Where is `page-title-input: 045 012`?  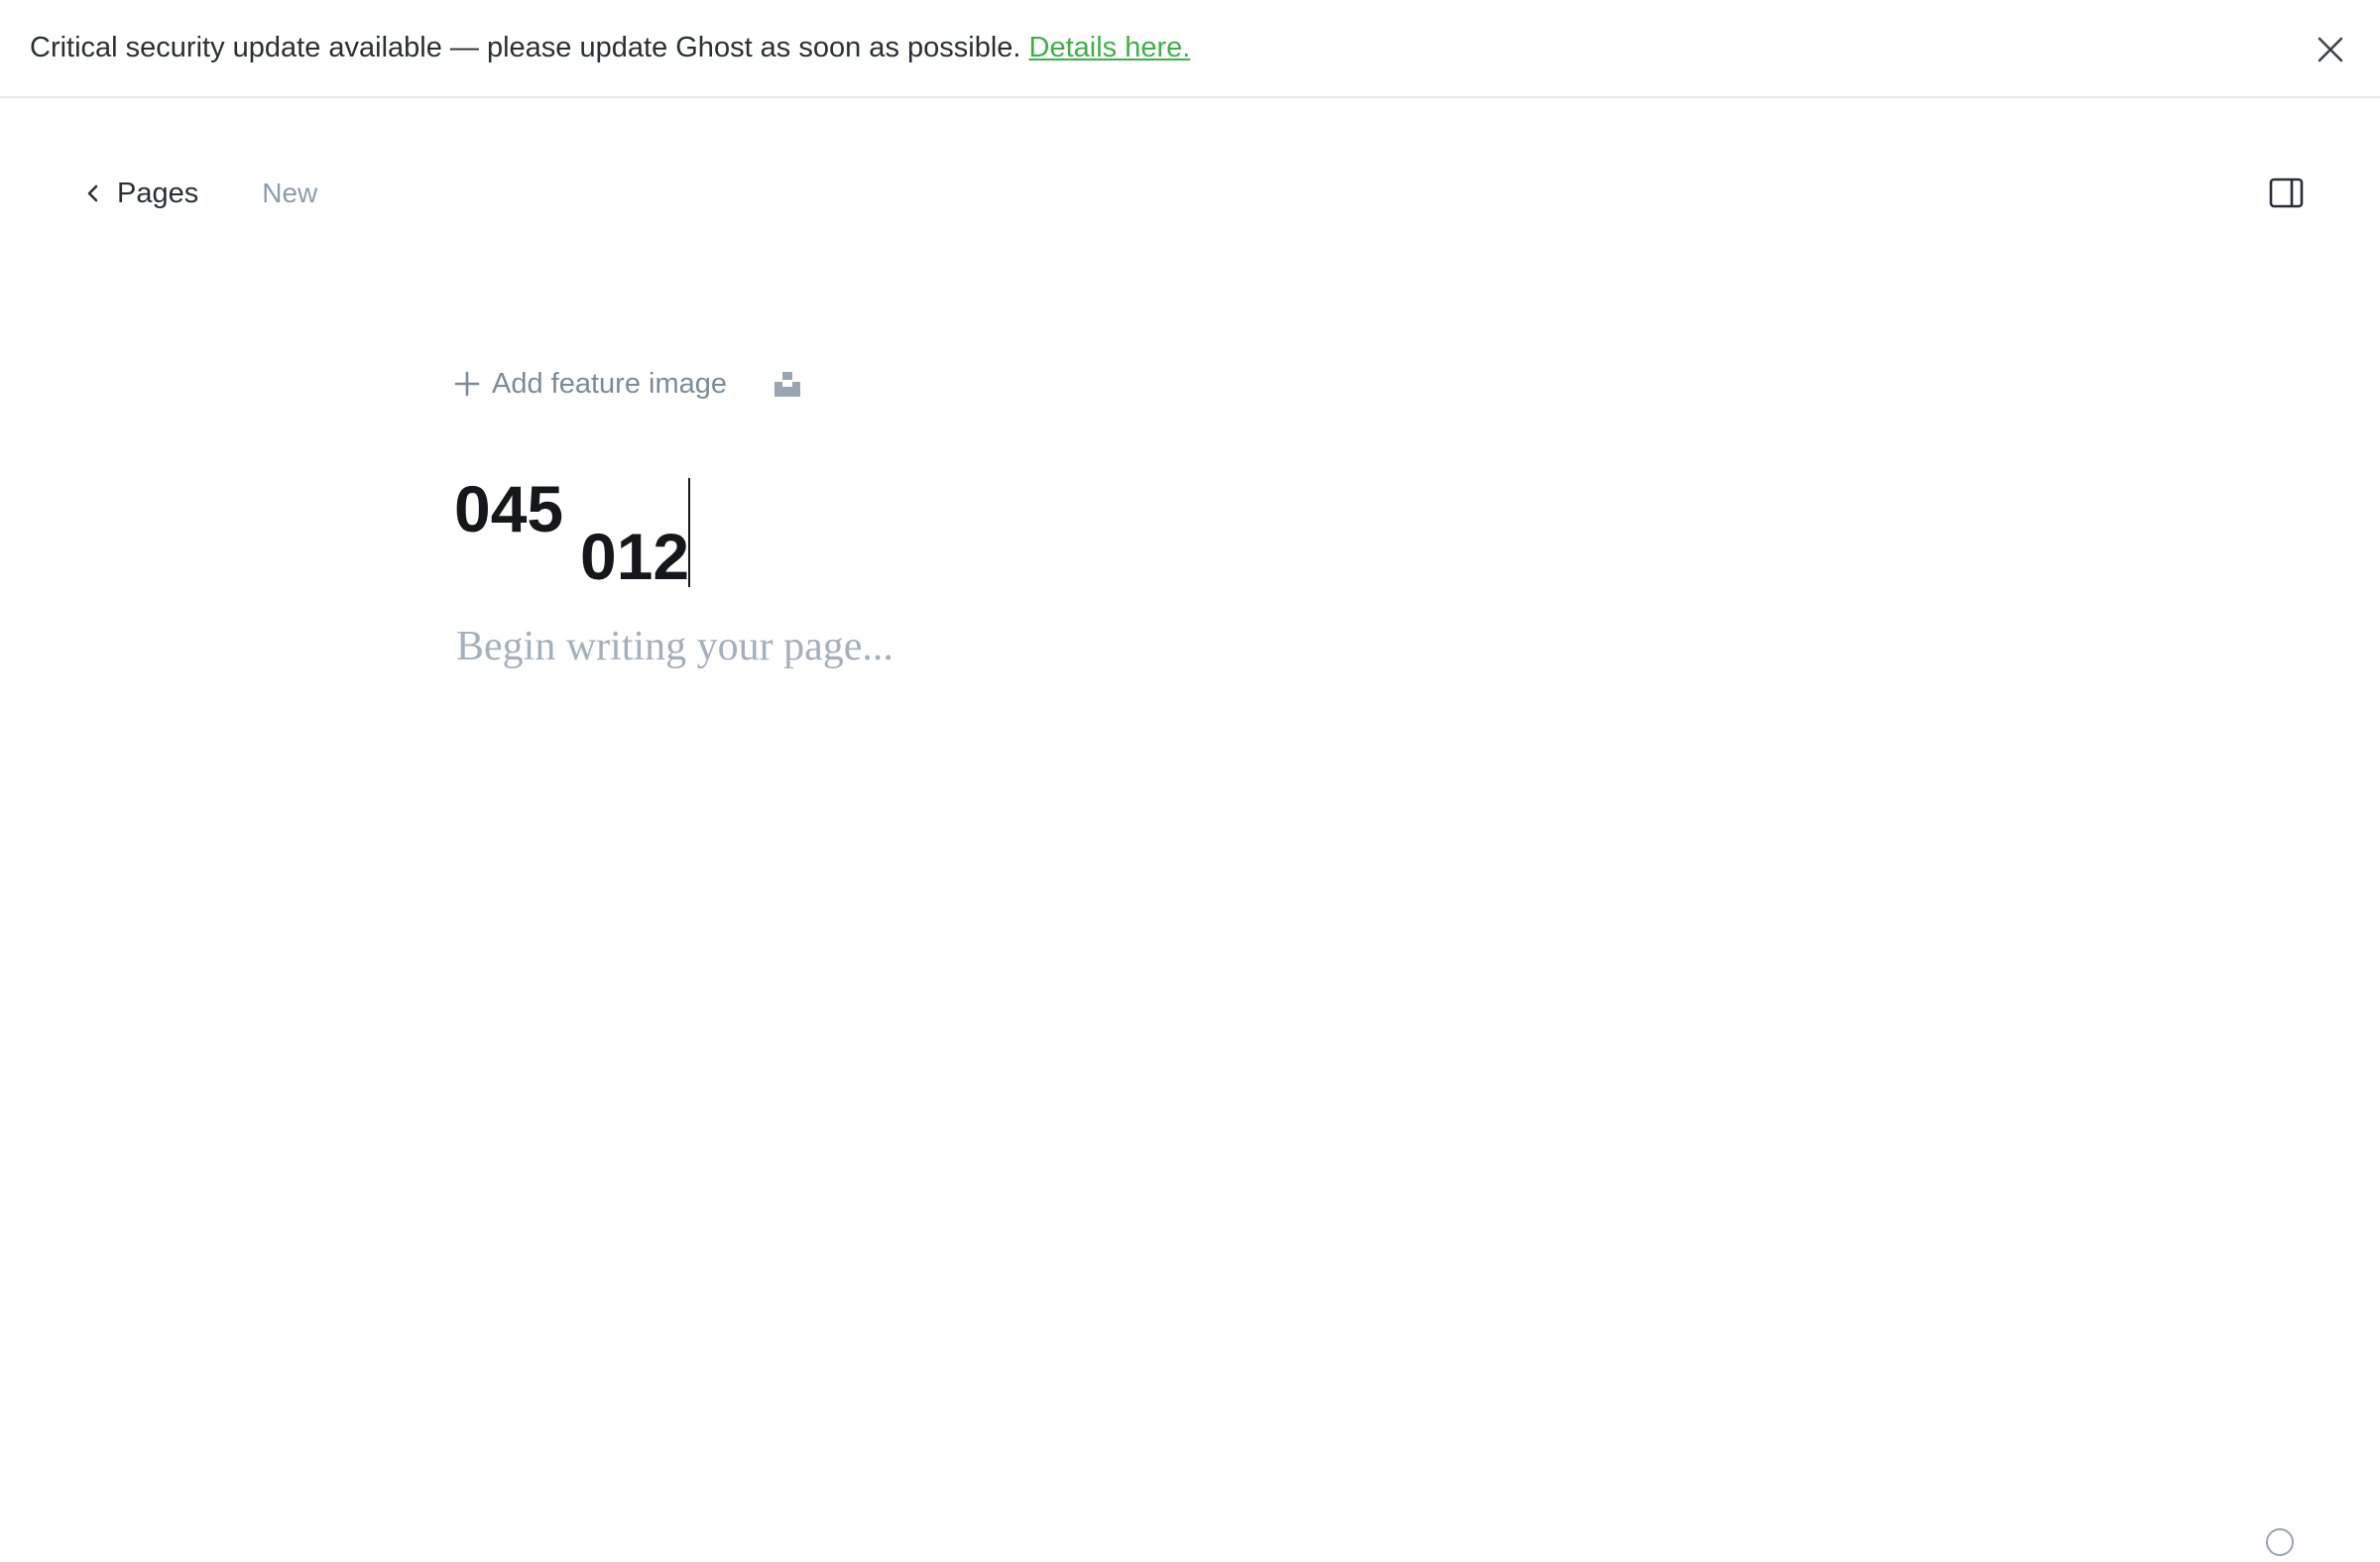
page-title-input: 045 012 is located at coordinates (900, 530).